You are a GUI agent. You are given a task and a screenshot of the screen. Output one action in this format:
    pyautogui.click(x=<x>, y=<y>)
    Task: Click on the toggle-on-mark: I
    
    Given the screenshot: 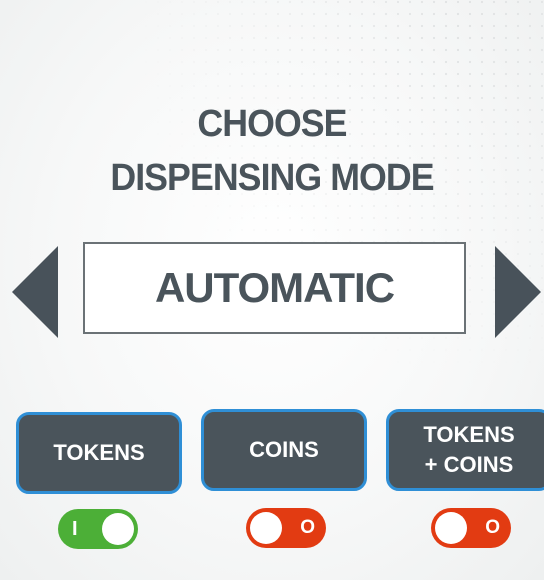 What is the action you would take?
    pyautogui.click(x=75, y=529)
    